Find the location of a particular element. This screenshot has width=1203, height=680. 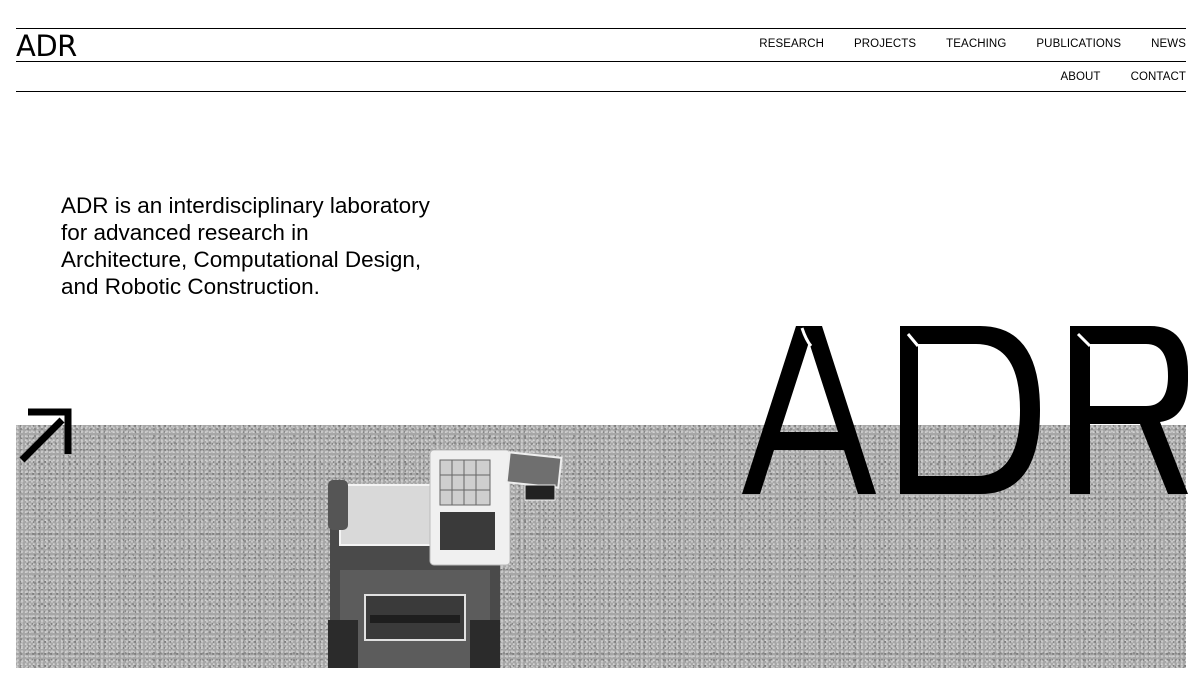

secondary-nav: ABOUT CONTACT is located at coordinates (1108, 77).